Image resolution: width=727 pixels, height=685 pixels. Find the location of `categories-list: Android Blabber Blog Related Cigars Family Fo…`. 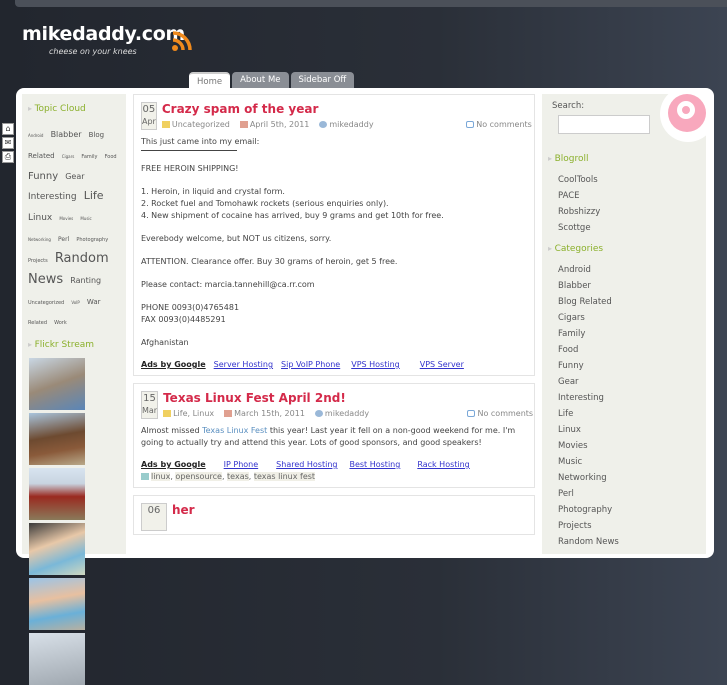

categories-list: Android Blabber Blog Related Cigars Family Fo… is located at coordinates (624, 406).